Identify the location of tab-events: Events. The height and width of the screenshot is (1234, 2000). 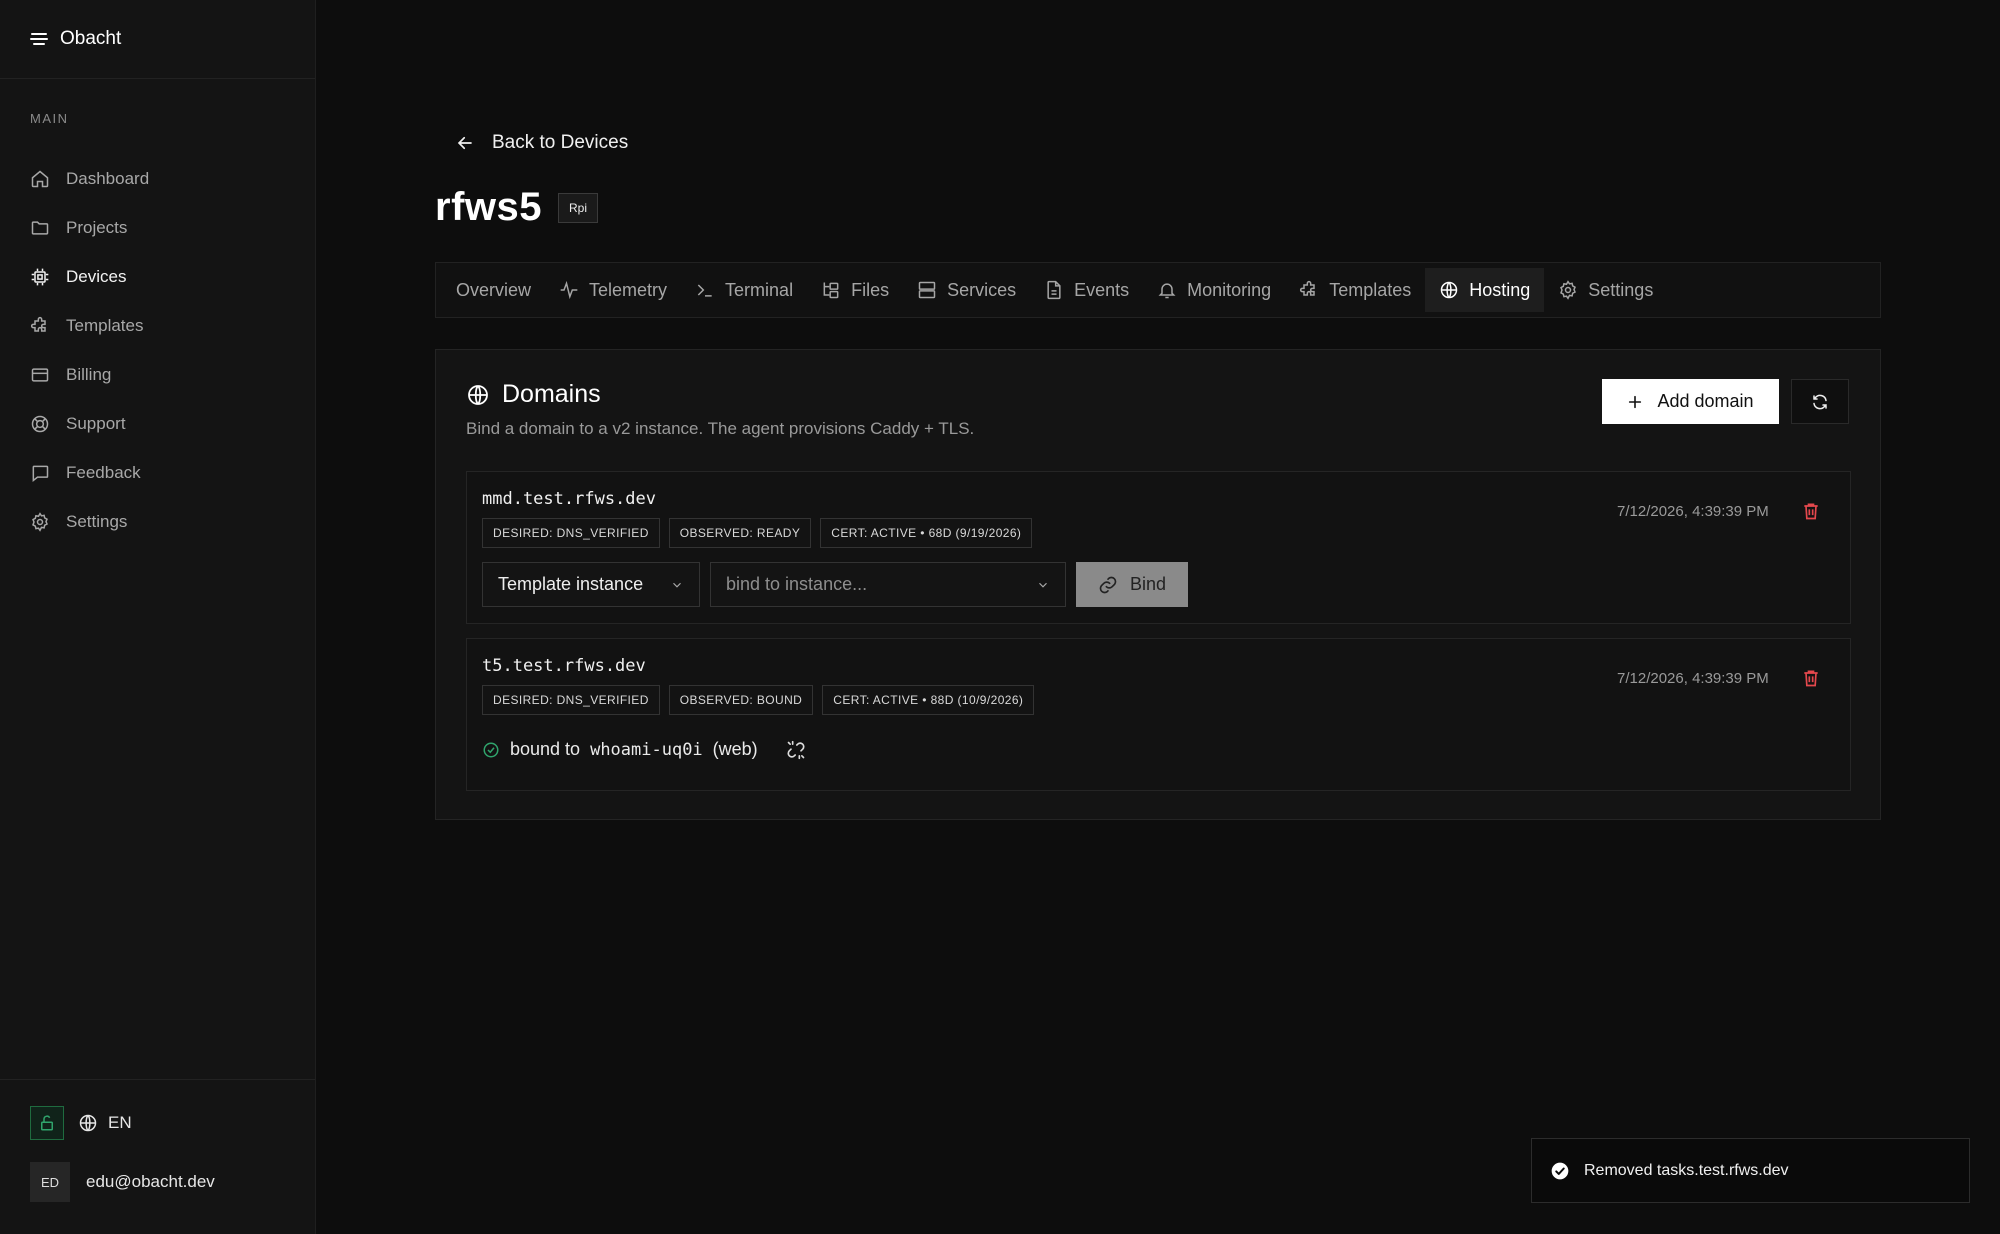
(1086, 290).